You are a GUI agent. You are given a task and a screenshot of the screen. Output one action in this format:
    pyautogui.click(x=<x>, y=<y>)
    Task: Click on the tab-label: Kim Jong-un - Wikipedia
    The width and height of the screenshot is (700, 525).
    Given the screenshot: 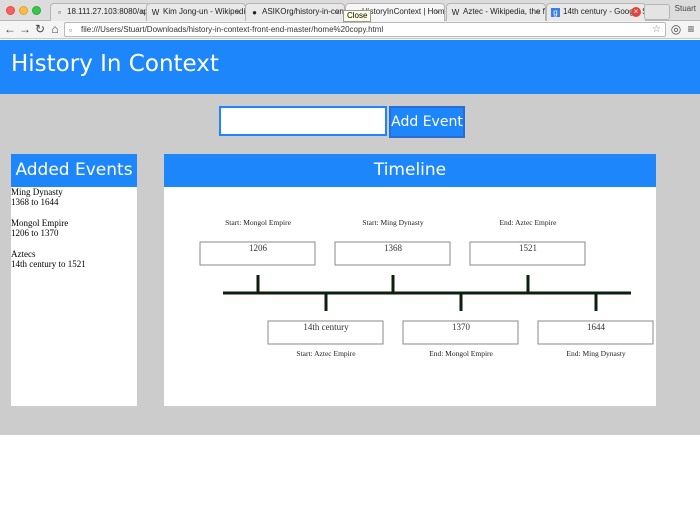 What is the action you would take?
    pyautogui.click(x=204, y=11)
    